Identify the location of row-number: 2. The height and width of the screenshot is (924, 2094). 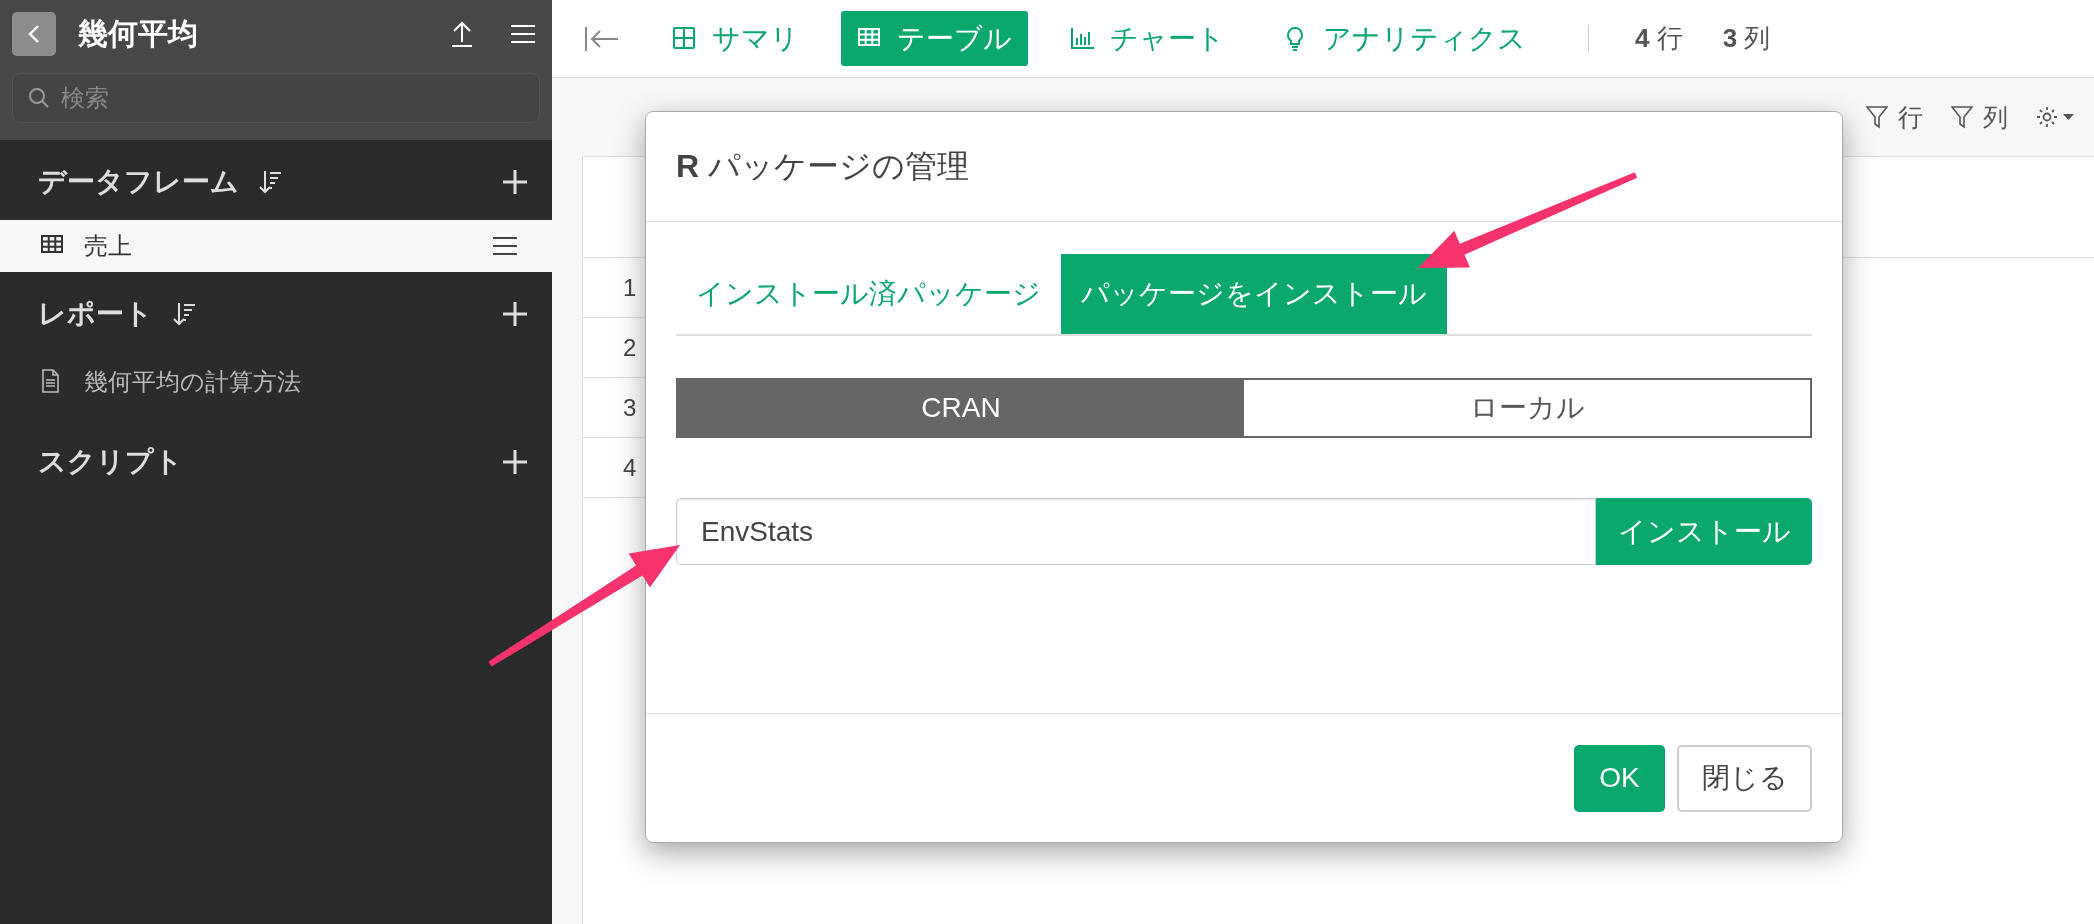
(630, 347).